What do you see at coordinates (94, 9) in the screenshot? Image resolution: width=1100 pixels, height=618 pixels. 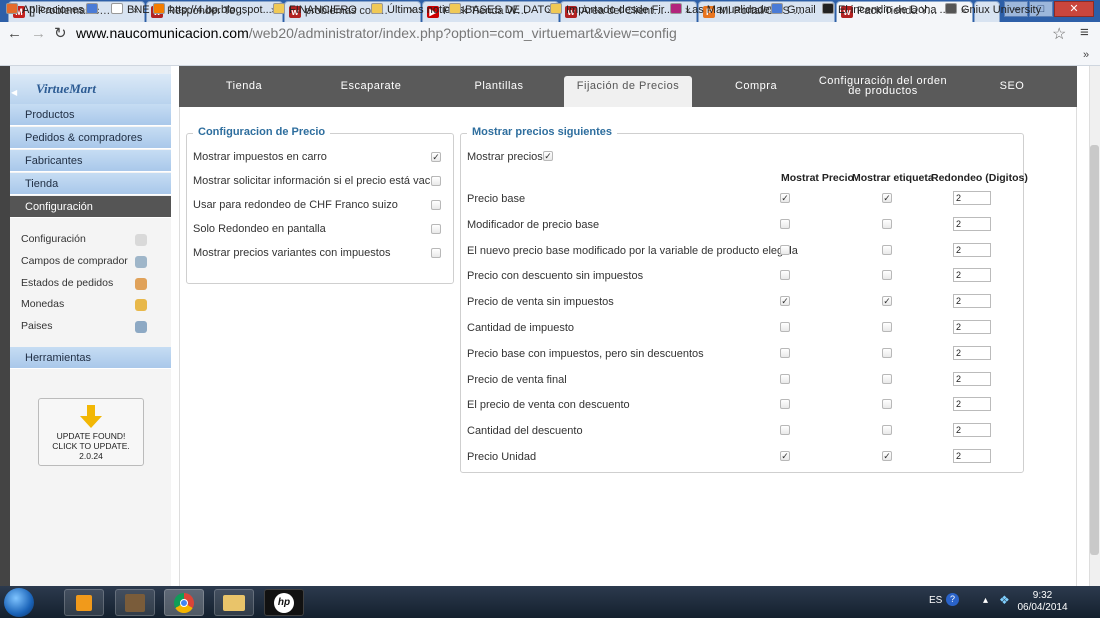 I see `bookmark-item` at bounding box center [94, 9].